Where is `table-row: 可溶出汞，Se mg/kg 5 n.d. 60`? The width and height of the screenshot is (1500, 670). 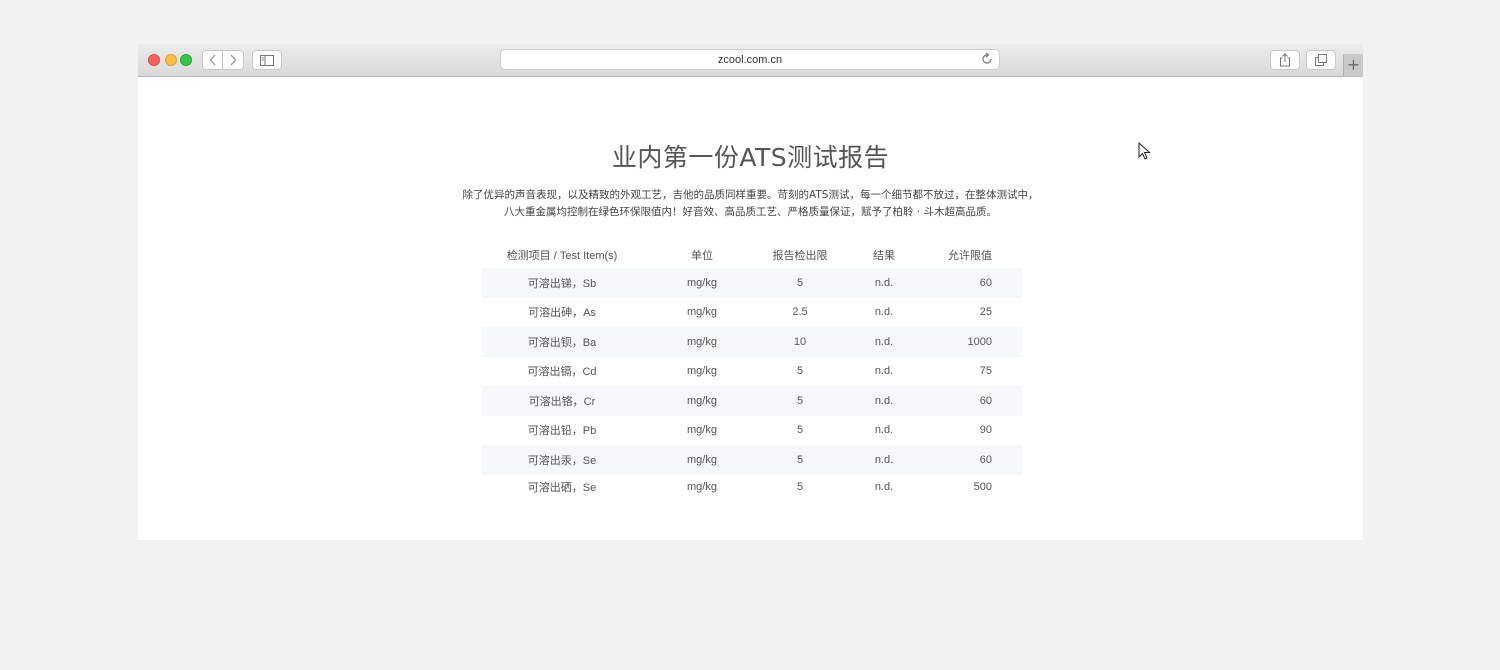 table-row: 可溶出汞，Se mg/kg 5 n.d. 60 is located at coordinates (752, 460).